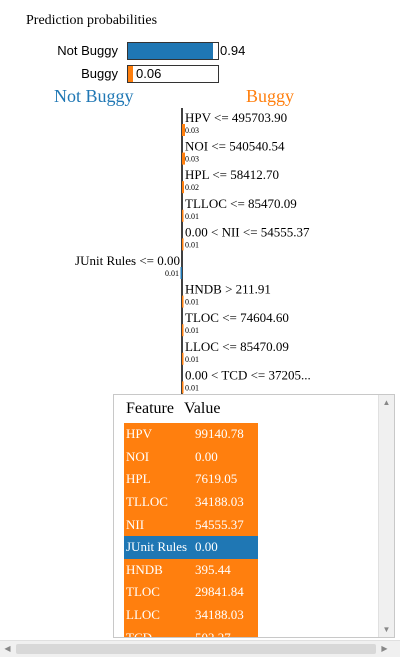 This screenshot has height=667, width=400. What do you see at coordinates (228, 289) in the screenshot?
I see `explanation-feature-label: HNDB > 211.91` at bounding box center [228, 289].